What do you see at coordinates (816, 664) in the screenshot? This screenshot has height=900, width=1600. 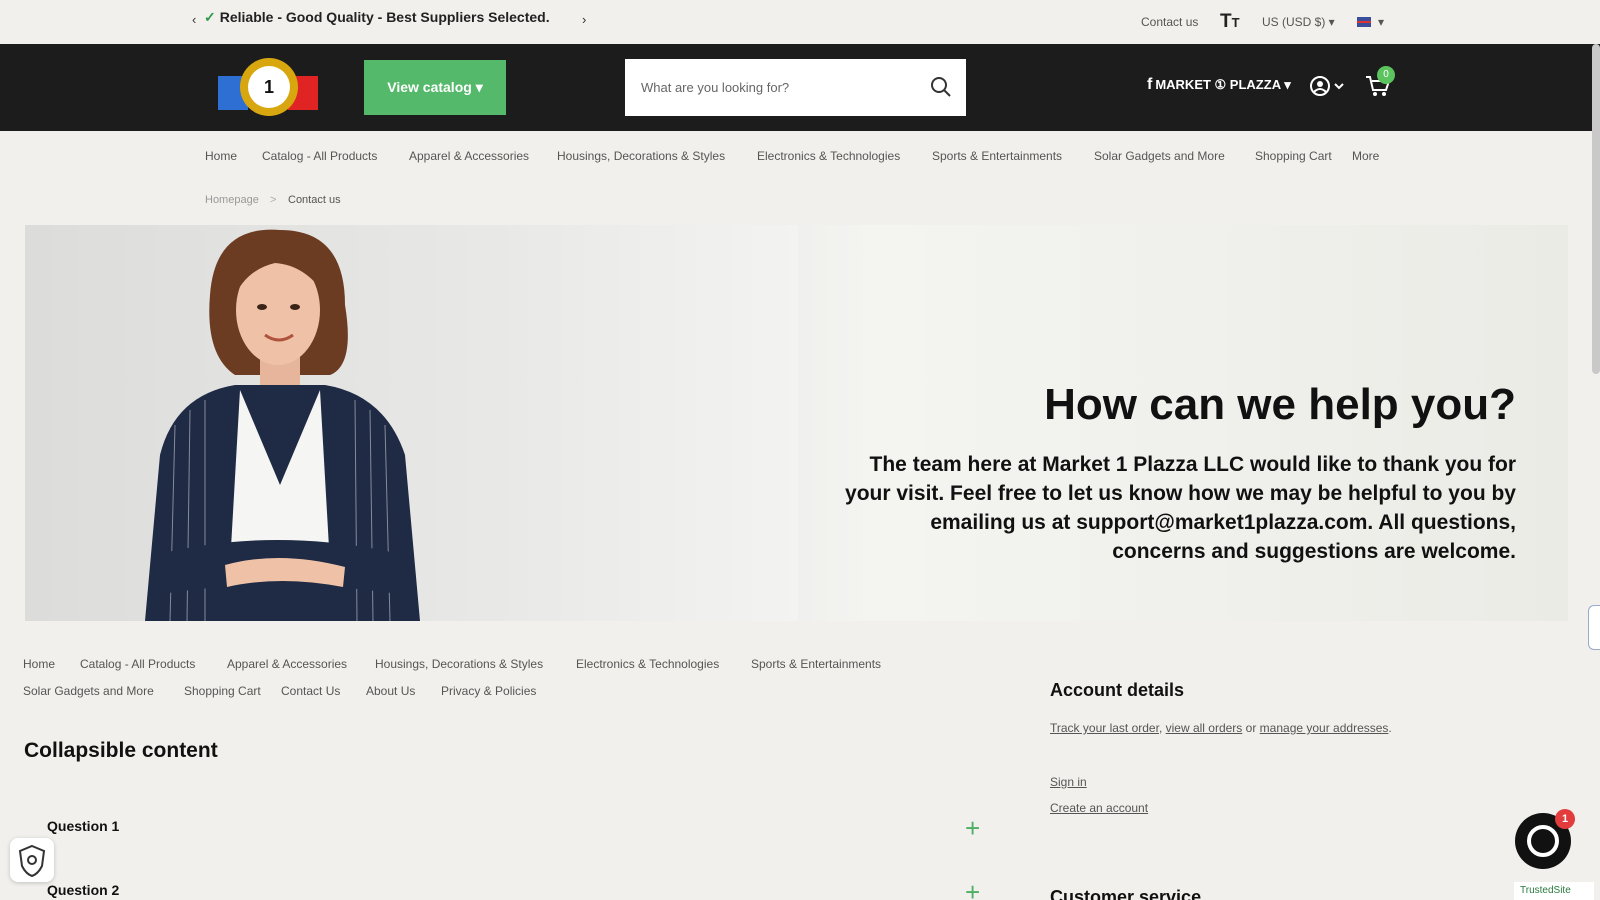 I see `footer-link-sports: Sports & Entertainments` at bounding box center [816, 664].